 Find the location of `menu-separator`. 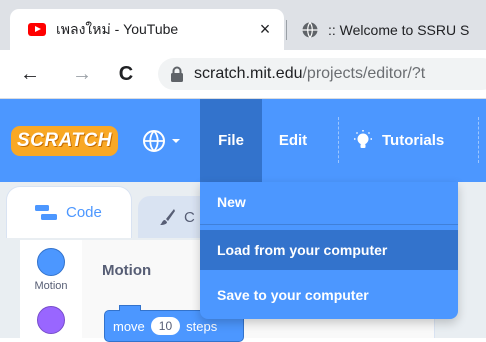

menu-separator is located at coordinates (329, 224).